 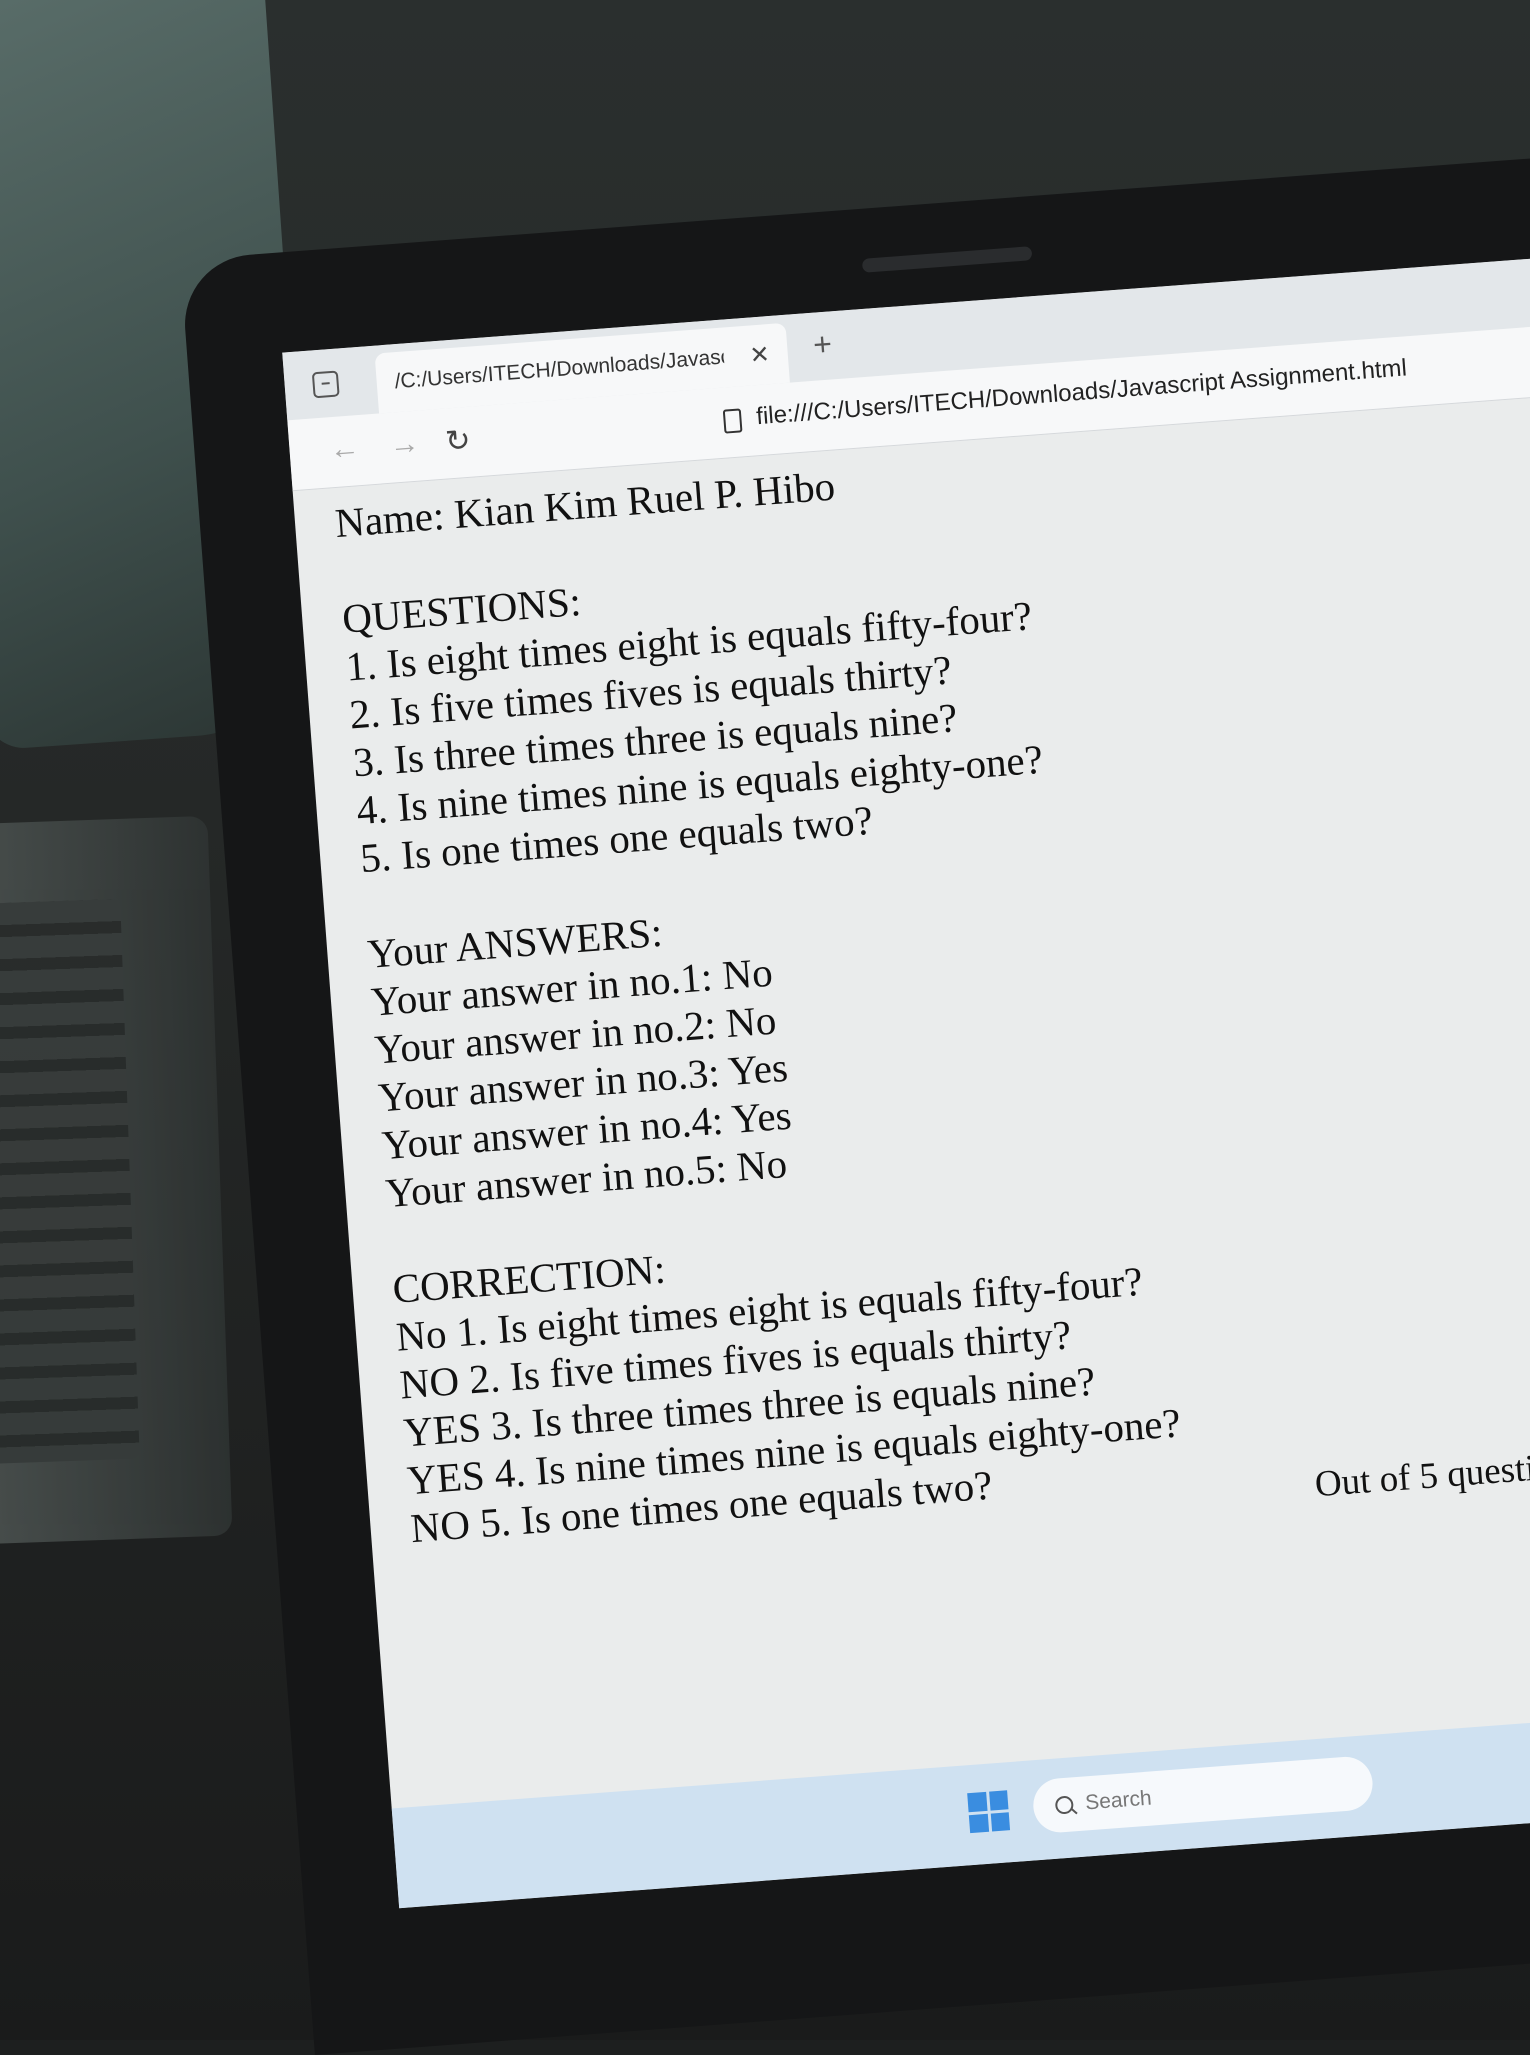 I want to click on photo-device, so click(x=116, y=1180).